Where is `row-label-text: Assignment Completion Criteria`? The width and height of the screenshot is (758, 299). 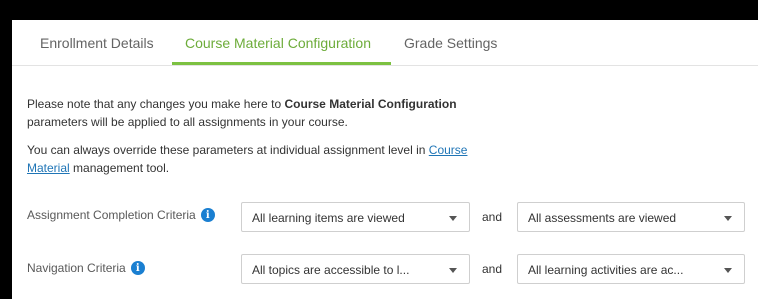 row-label-text: Assignment Completion Criteria is located at coordinates (111, 215).